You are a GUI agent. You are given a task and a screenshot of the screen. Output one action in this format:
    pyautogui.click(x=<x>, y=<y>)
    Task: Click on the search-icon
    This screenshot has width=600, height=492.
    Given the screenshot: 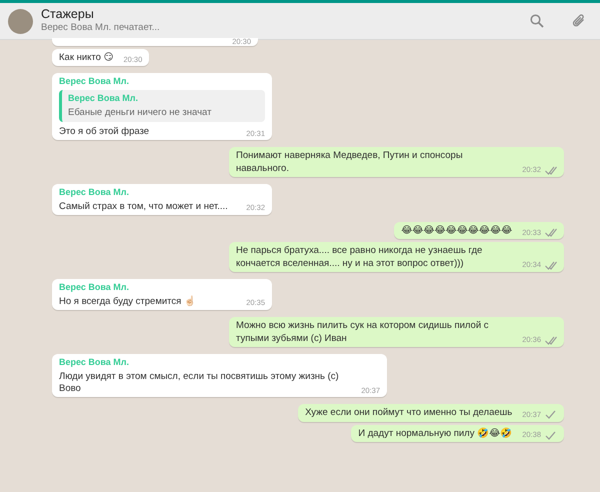 What is the action you would take?
    pyautogui.click(x=537, y=21)
    